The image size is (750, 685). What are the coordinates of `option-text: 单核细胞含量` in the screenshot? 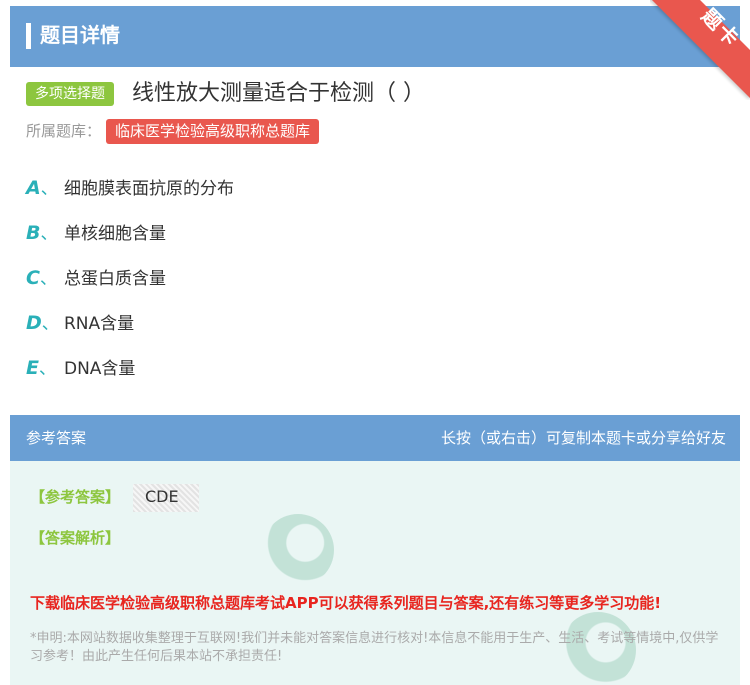 It's located at (115, 234).